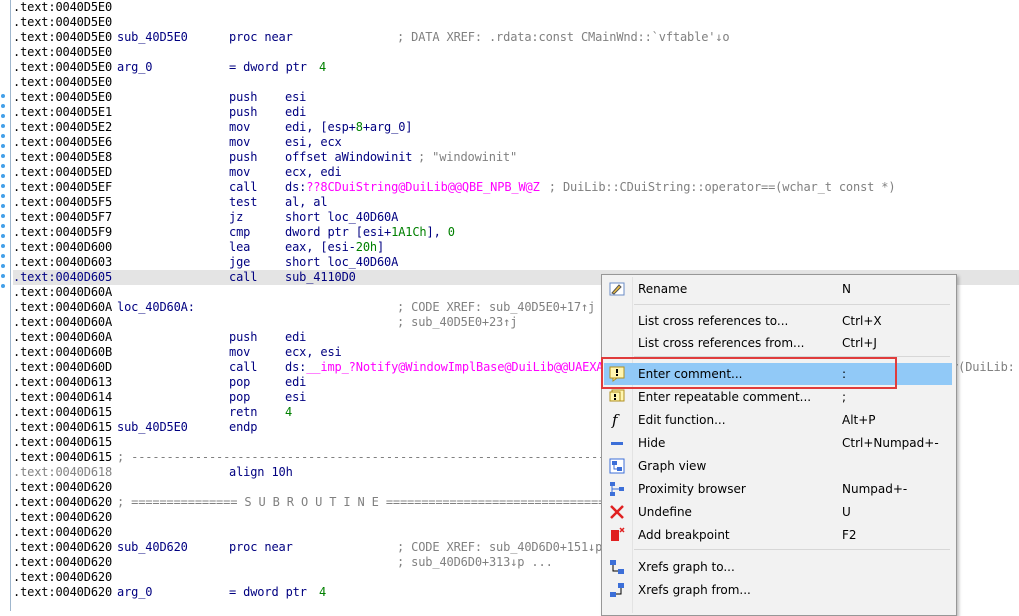  What do you see at coordinates (778, 420) in the screenshot?
I see `menu-item-edit-function: f Edit function... Alt+P` at bounding box center [778, 420].